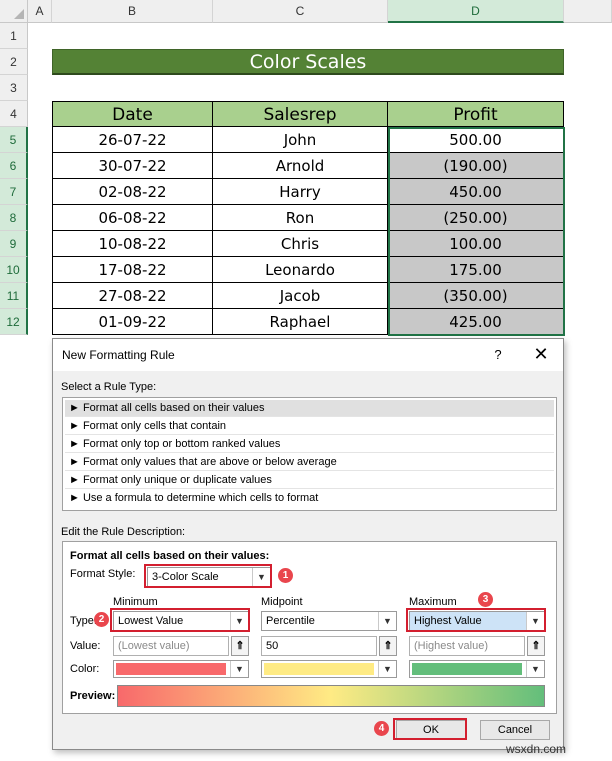 This screenshot has height=761, width=612. What do you see at coordinates (308, 62) in the screenshot?
I see `sheet-title: Color Scales` at bounding box center [308, 62].